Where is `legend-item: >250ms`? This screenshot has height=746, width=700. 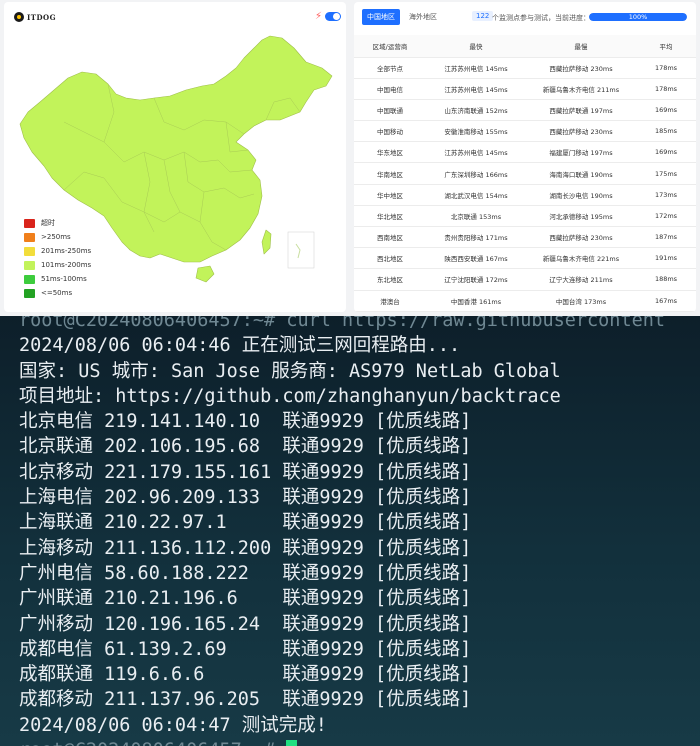
legend-item: >250ms is located at coordinates (57, 237).